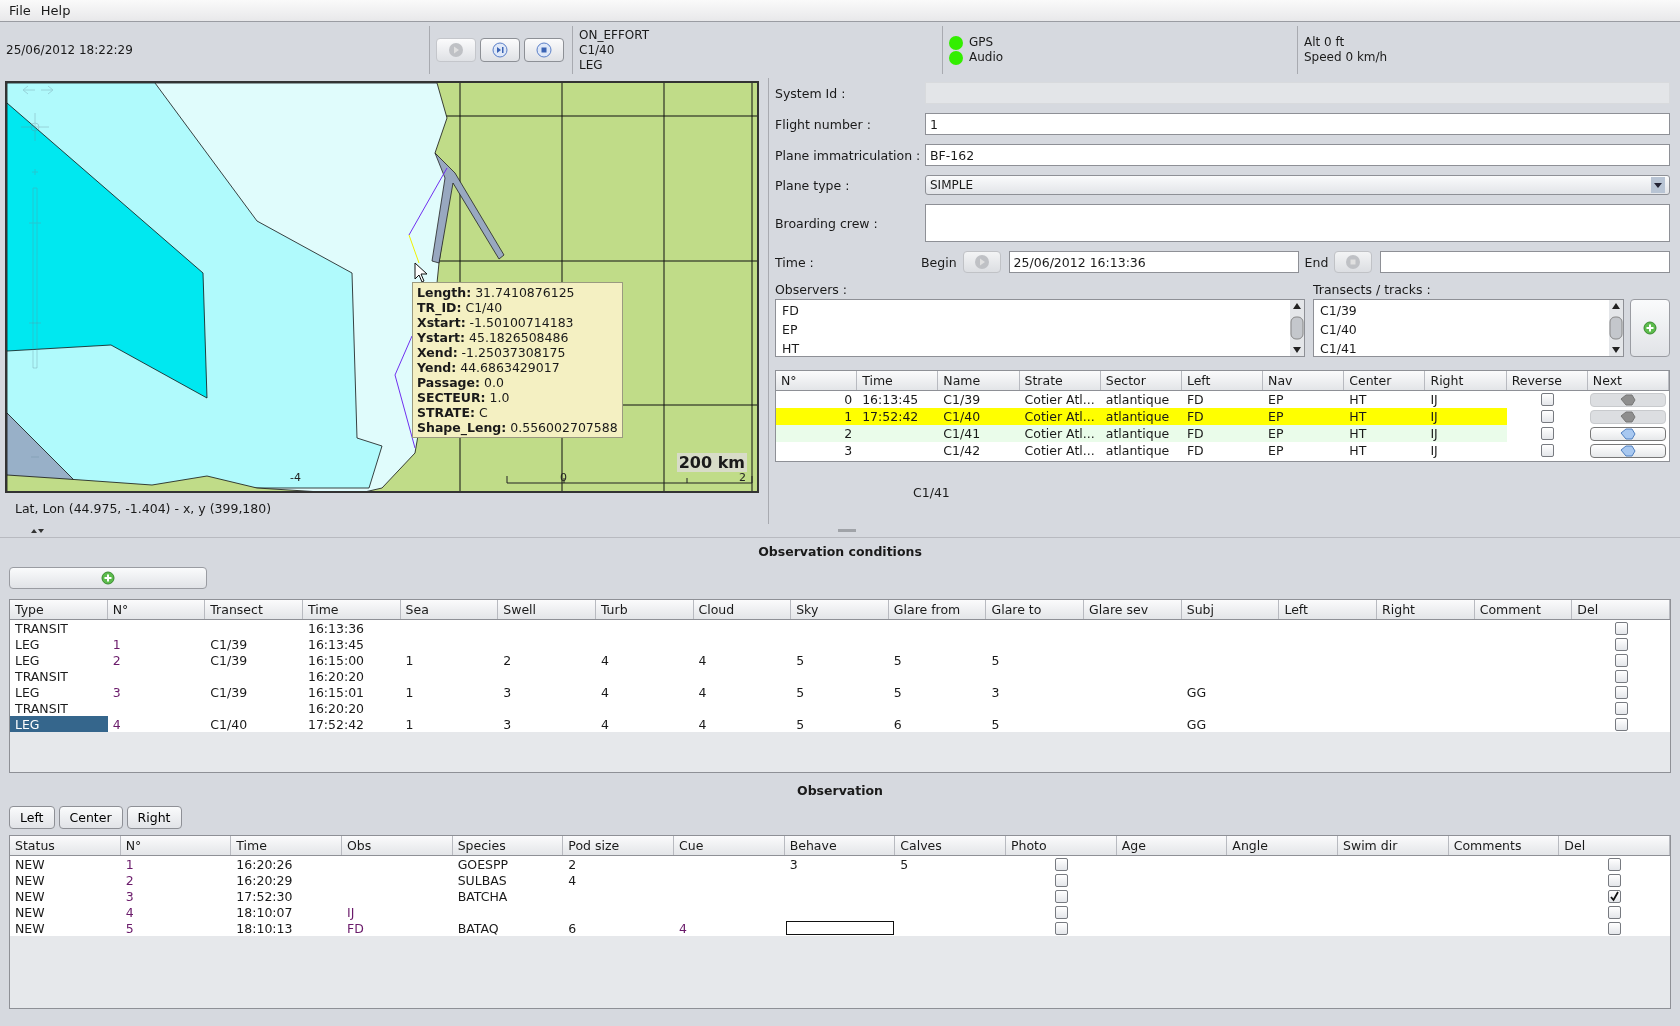  Describe the element at coordinates (547, 609) in the screenshot. I see `column-header: Swell` at that location.